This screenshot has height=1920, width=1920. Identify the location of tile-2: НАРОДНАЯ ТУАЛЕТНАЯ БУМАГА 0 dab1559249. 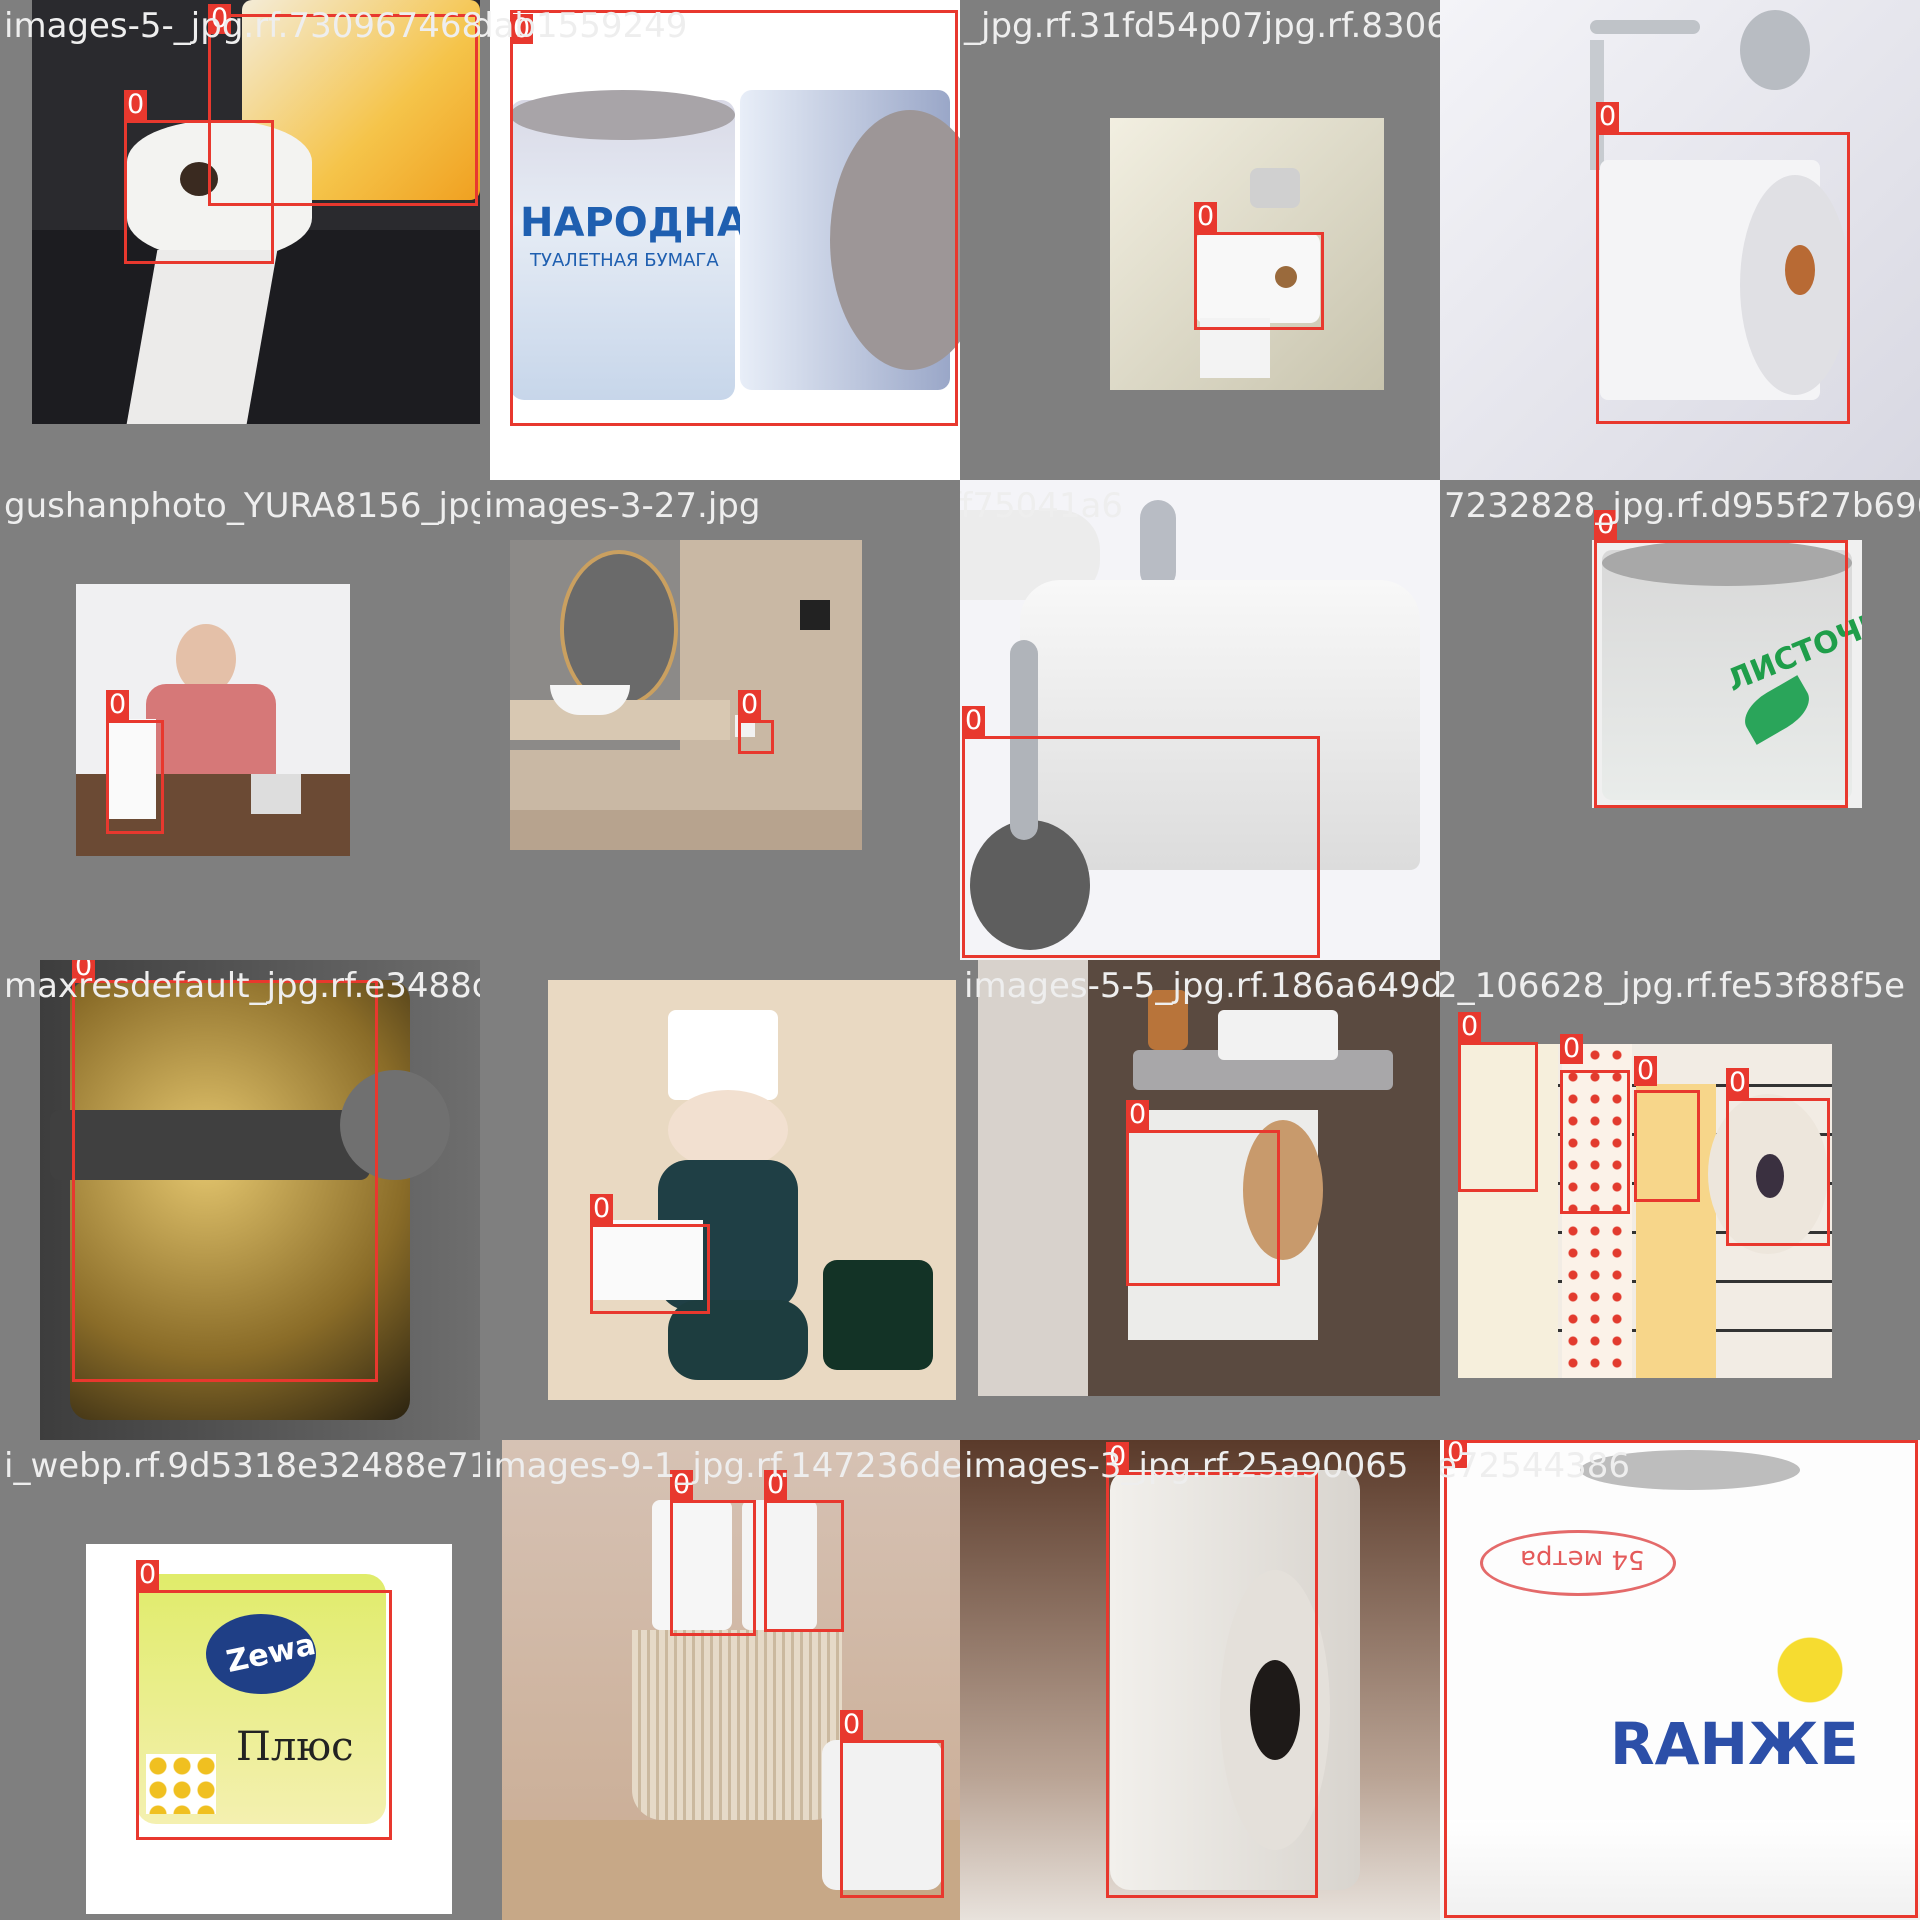
(720, 240).